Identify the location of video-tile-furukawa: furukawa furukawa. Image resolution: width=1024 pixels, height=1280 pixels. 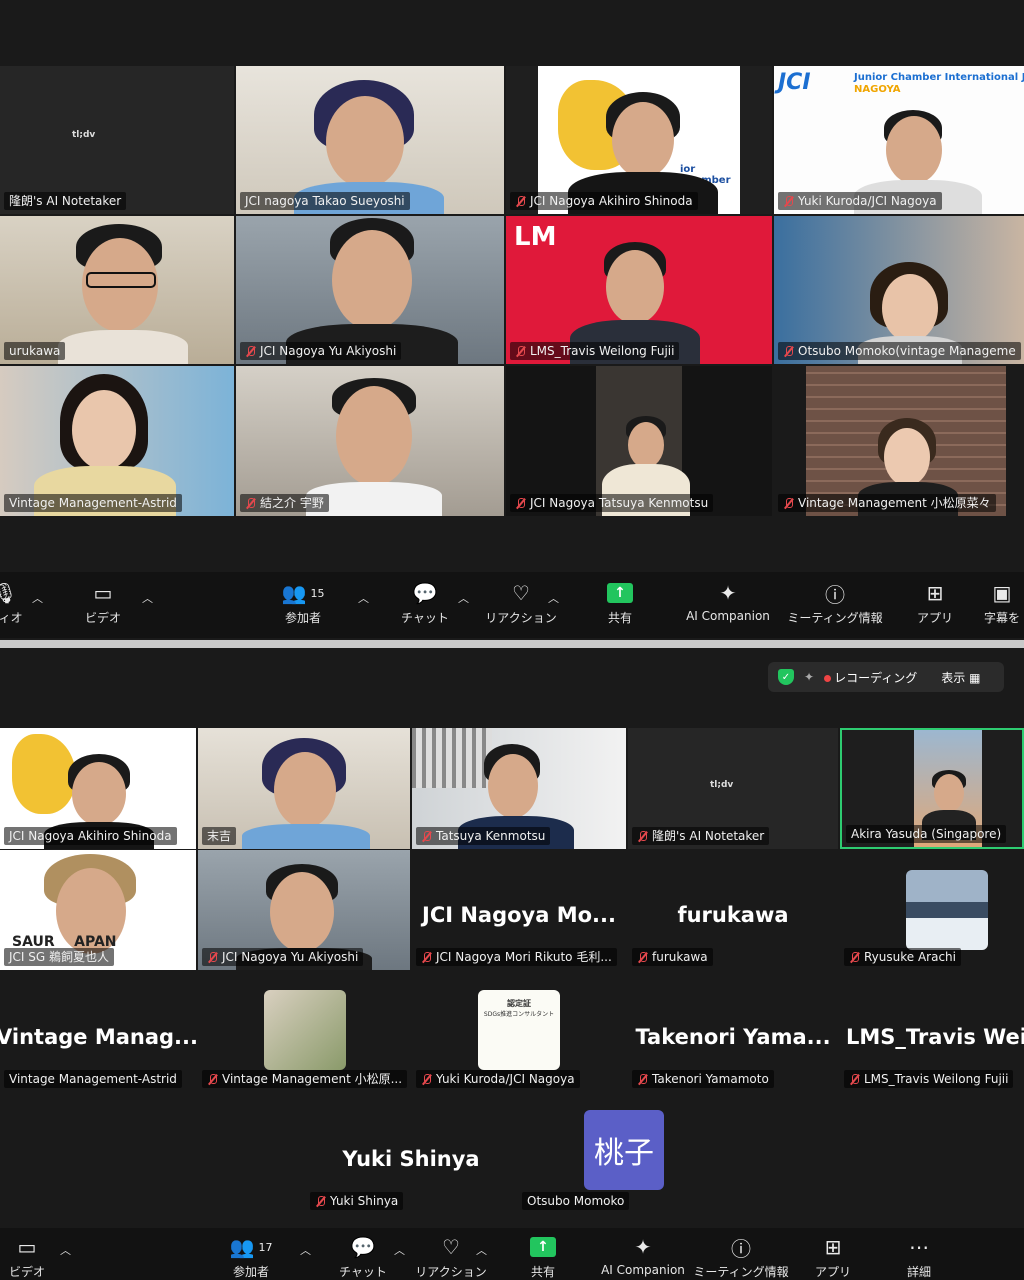
(733, 910).